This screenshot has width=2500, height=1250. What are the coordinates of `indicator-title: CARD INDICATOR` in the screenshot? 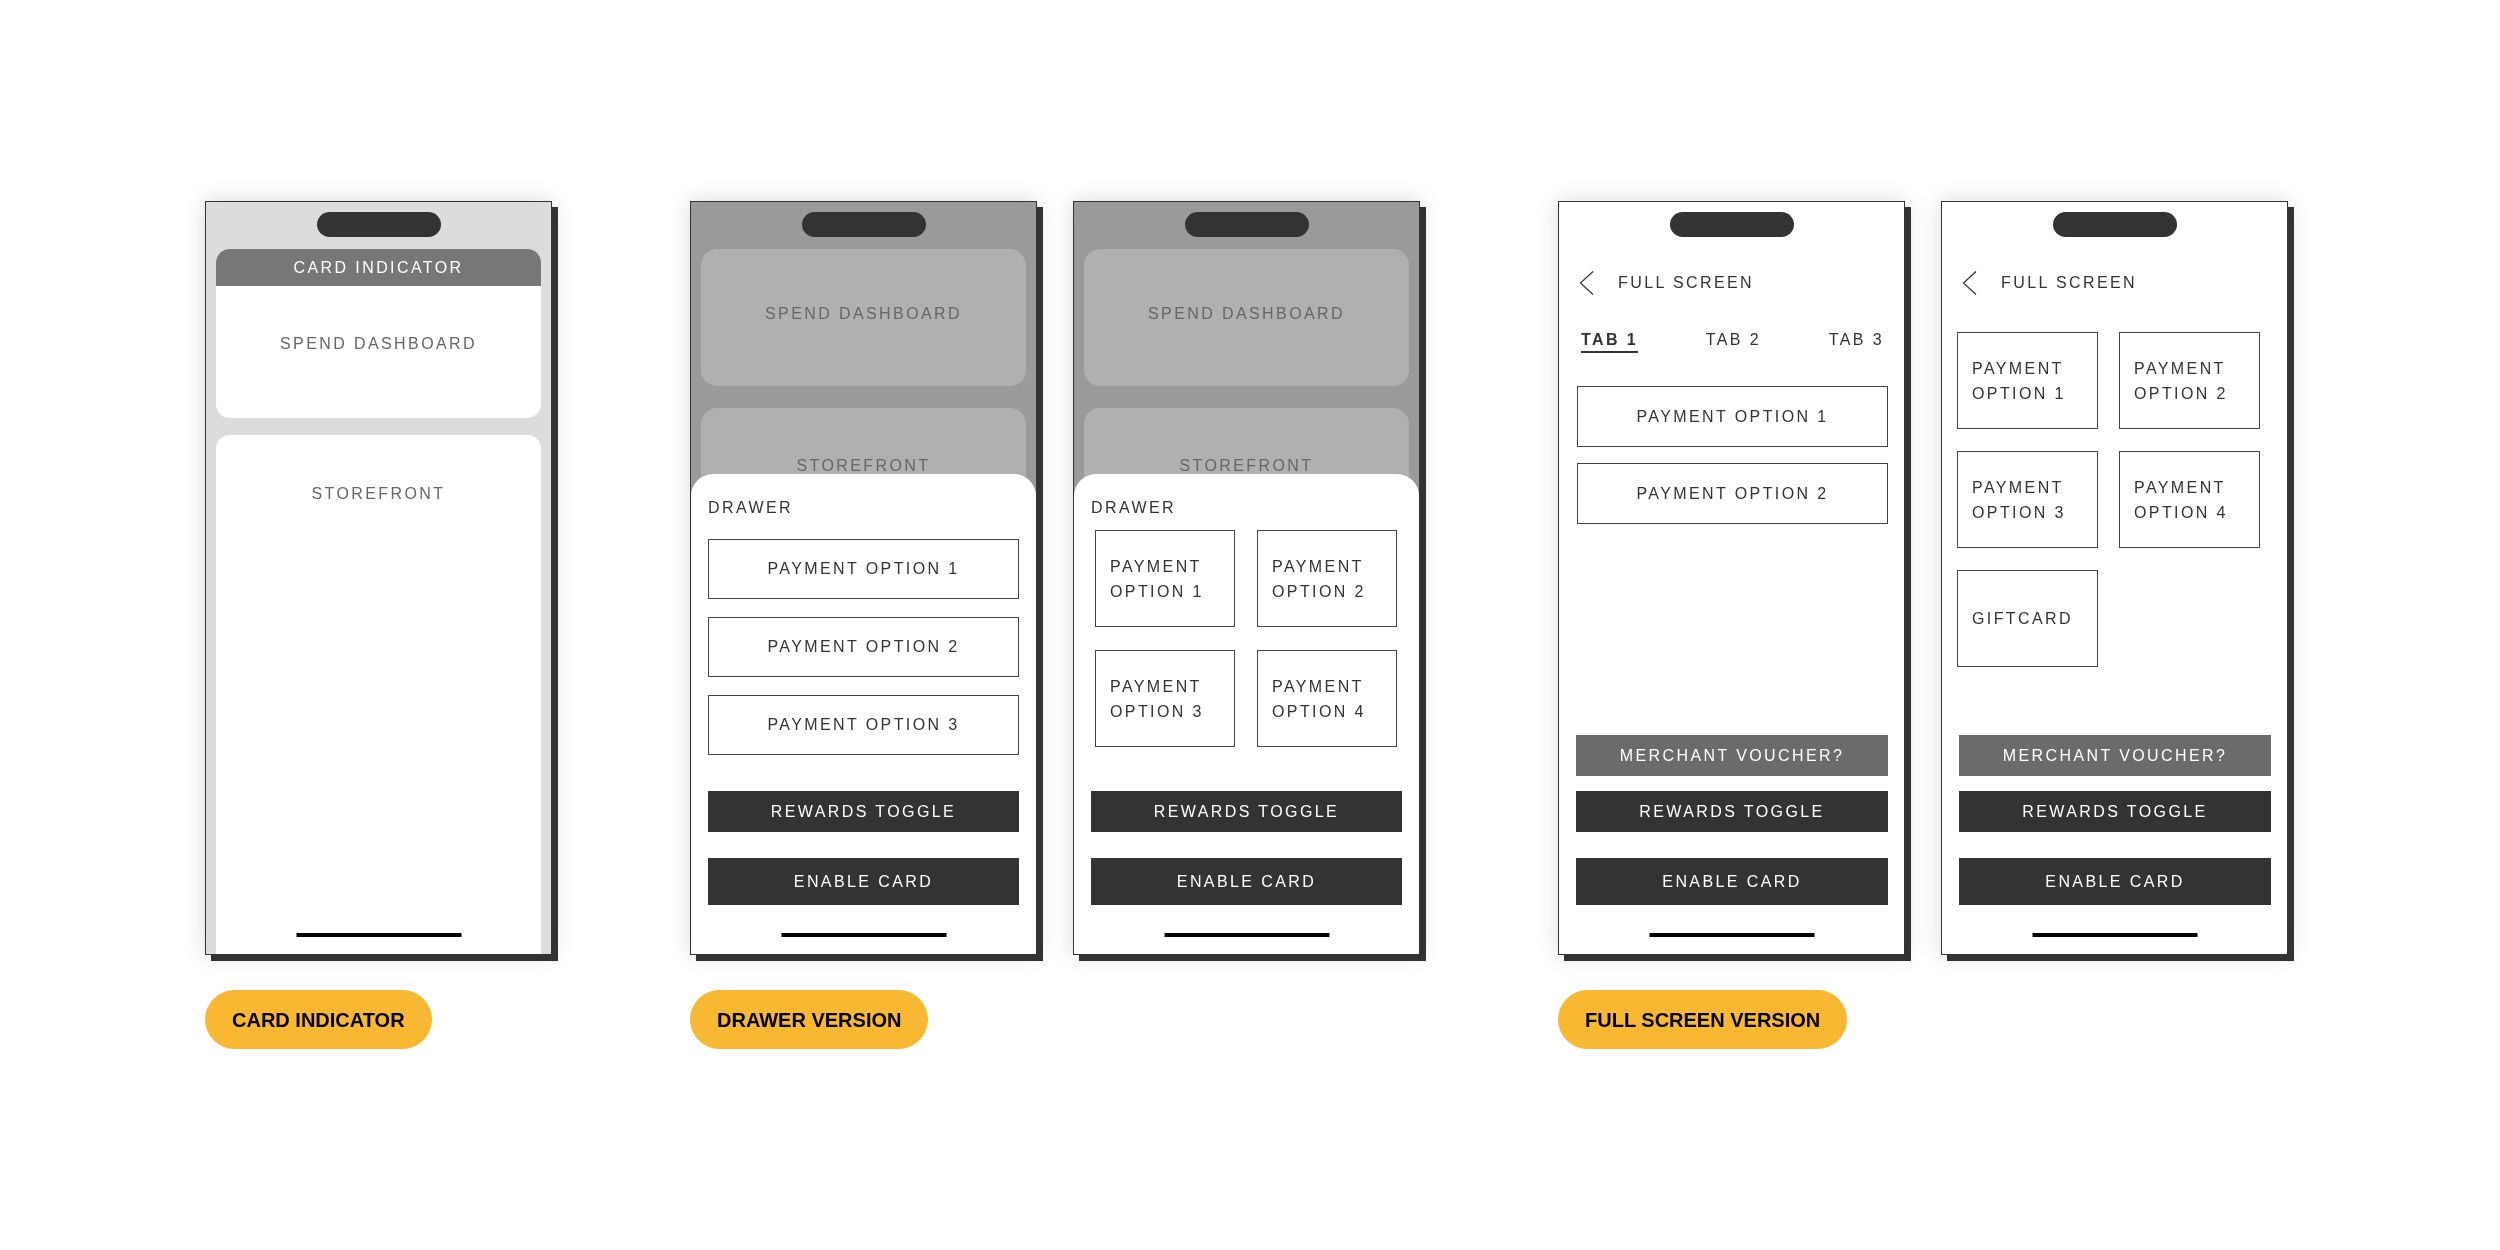 It's located at (378, 267).